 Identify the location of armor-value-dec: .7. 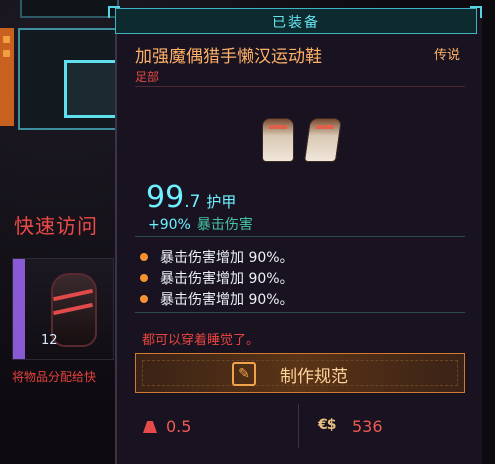
(192, 202).